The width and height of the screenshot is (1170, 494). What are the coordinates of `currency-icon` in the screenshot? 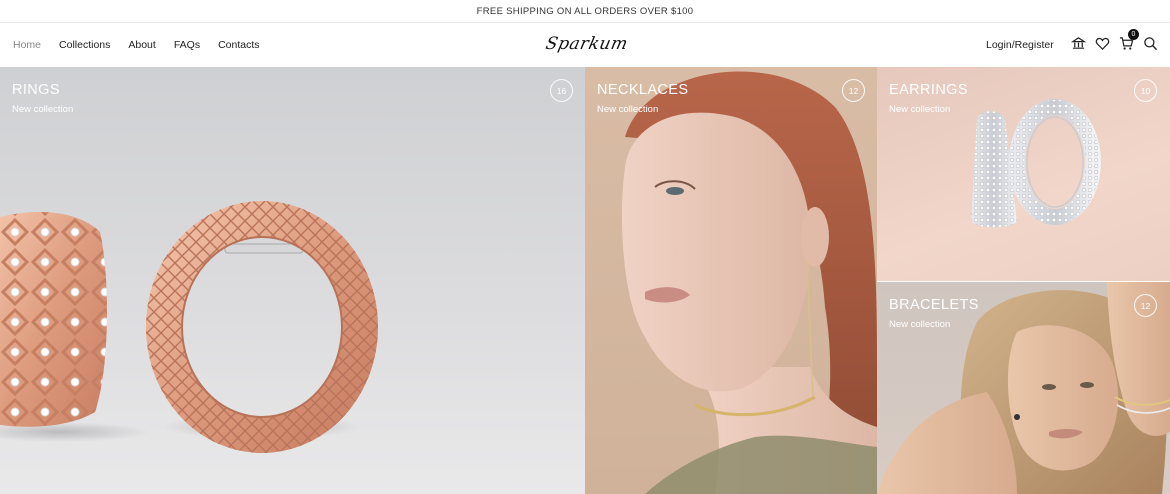 It's located at (1078, 43).